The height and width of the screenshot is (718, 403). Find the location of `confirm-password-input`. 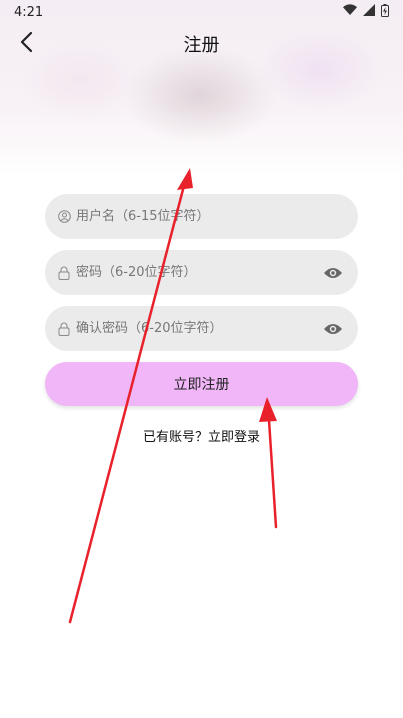

confirm-password-input is located at coordinates (198, 328).